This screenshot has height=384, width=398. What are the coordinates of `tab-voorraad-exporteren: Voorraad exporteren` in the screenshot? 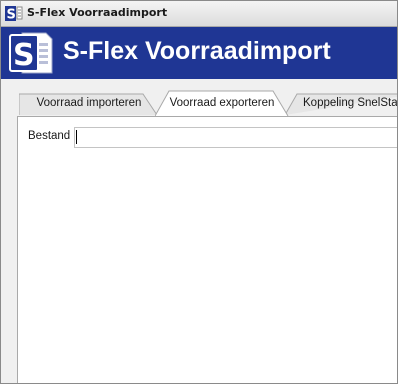 It's located at (222, 103).